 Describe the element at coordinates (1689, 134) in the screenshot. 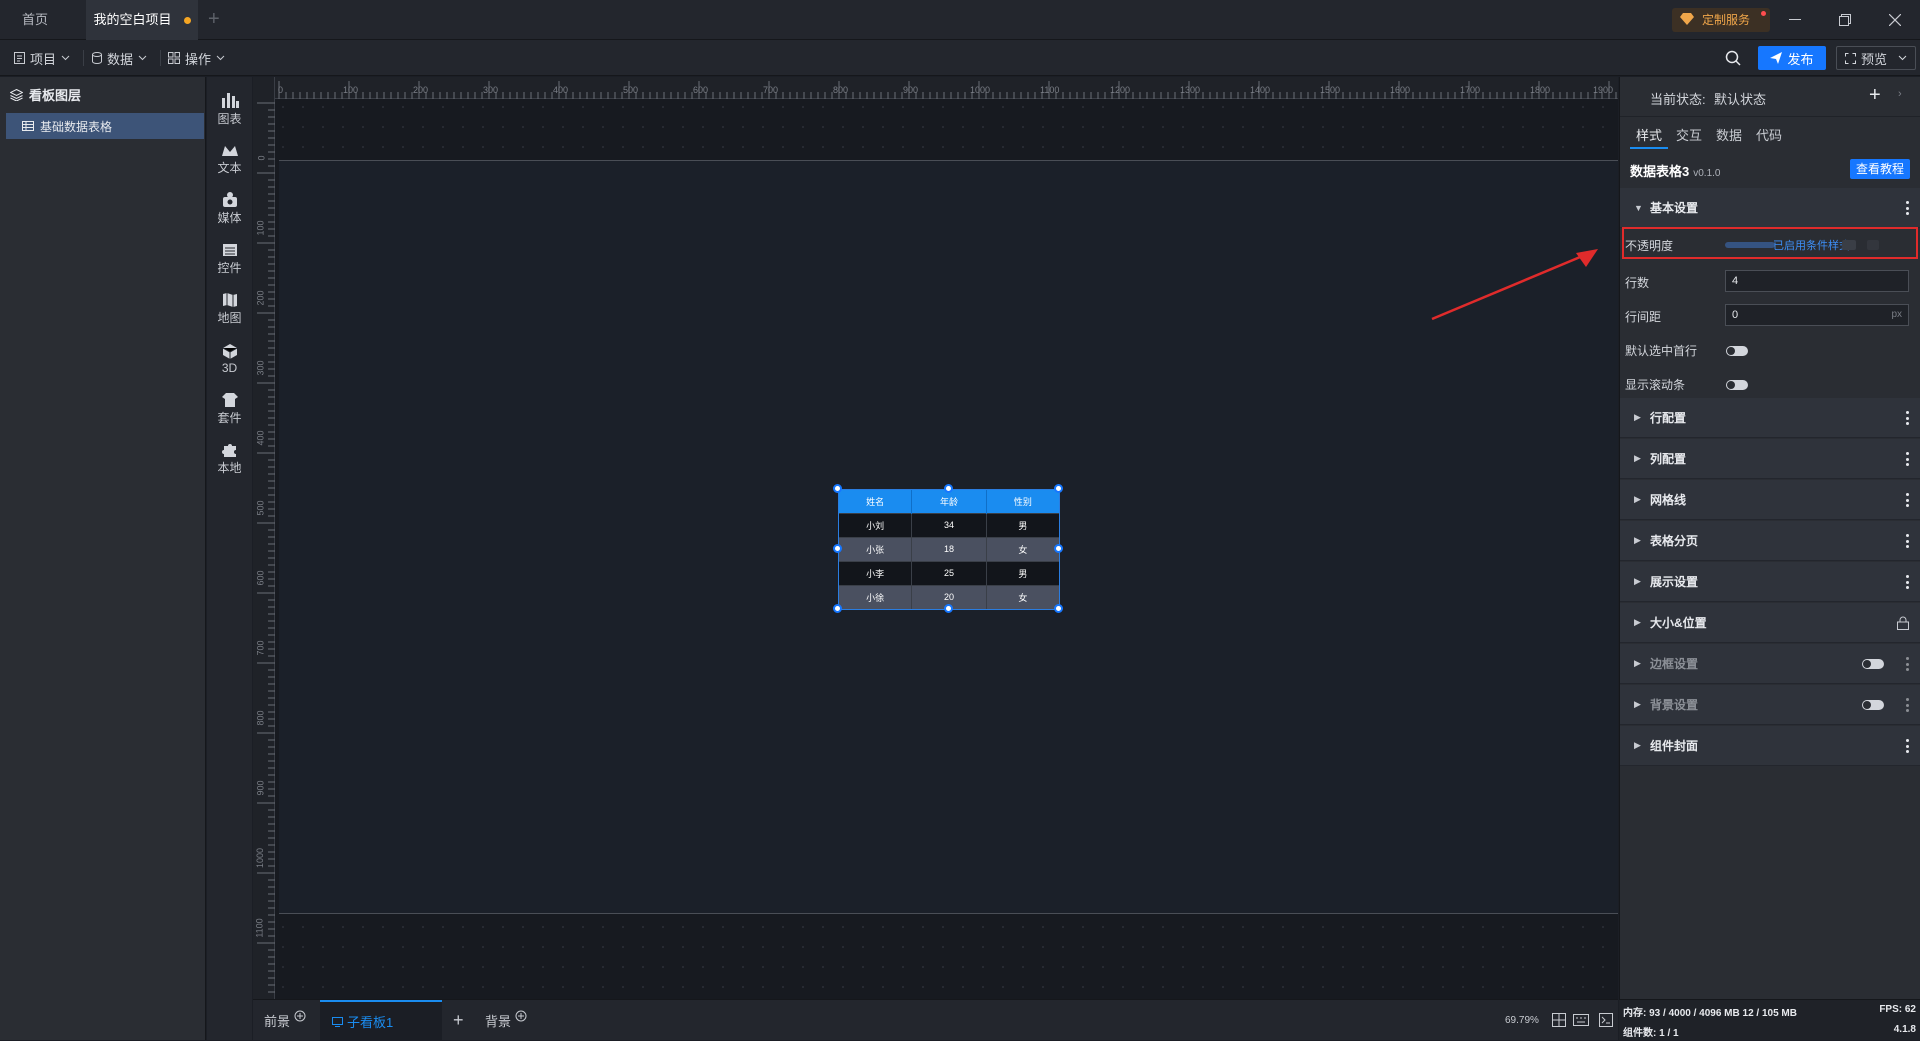

I see `tab-interaction: 交互` at that location.